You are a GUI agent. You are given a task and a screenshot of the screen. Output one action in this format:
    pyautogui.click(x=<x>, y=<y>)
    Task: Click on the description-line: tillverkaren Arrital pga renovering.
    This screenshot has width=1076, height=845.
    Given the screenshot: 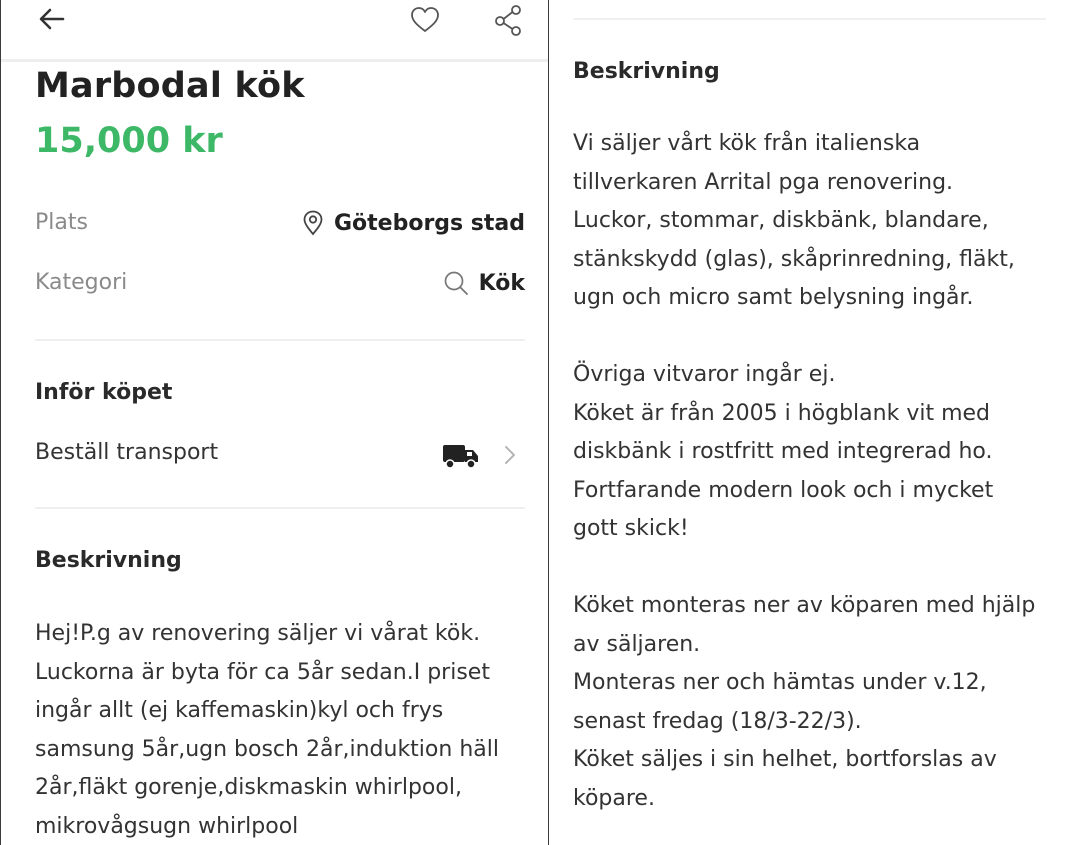 What is the action you would take?
    pyautogui.click(x=763, y=182)
    